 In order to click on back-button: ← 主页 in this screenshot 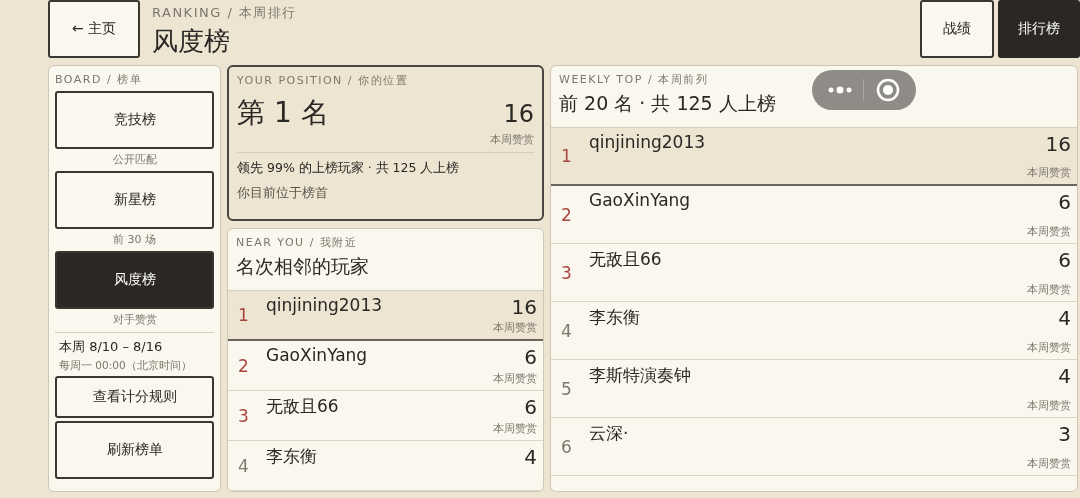, I will do `click(94, 29)`.